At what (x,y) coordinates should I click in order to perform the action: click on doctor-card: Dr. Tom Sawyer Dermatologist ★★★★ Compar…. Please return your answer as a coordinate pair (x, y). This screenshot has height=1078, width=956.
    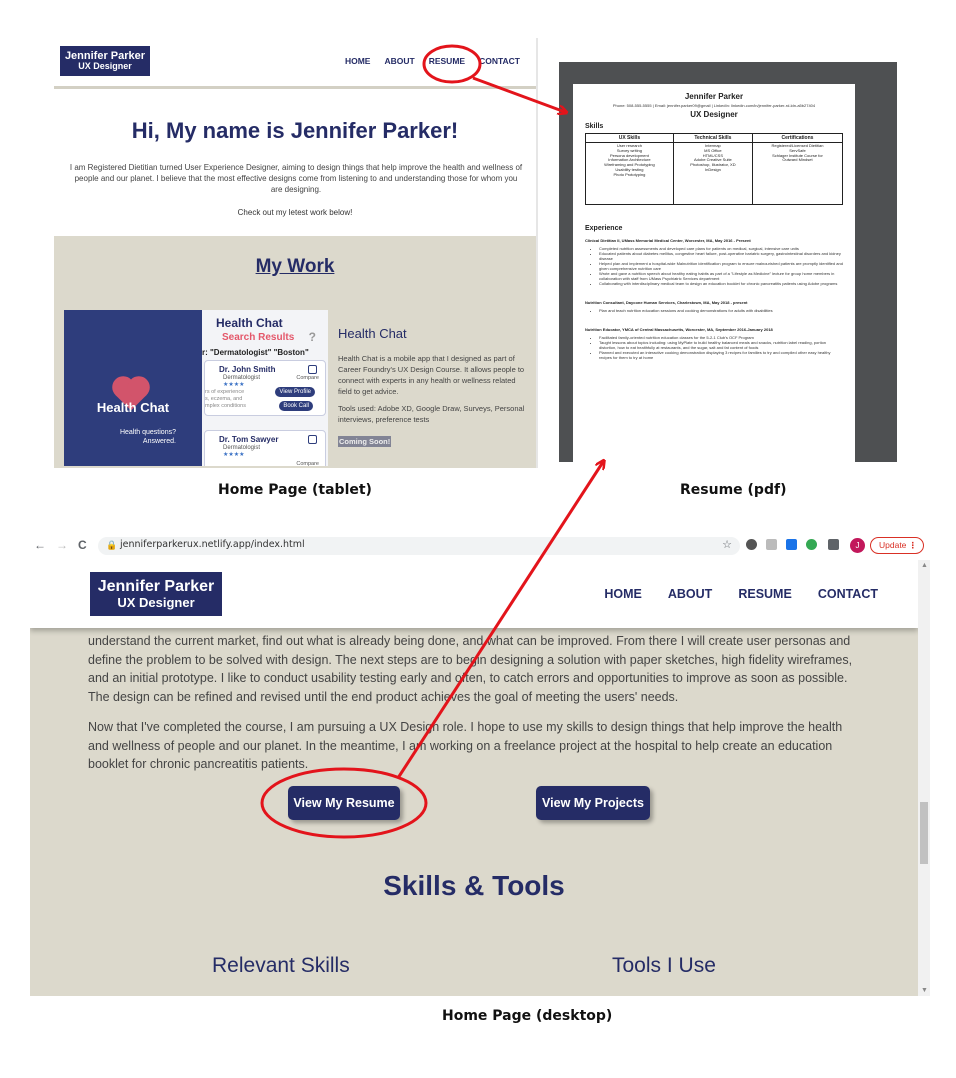
    Looking at the image, I should click on (265, 448).